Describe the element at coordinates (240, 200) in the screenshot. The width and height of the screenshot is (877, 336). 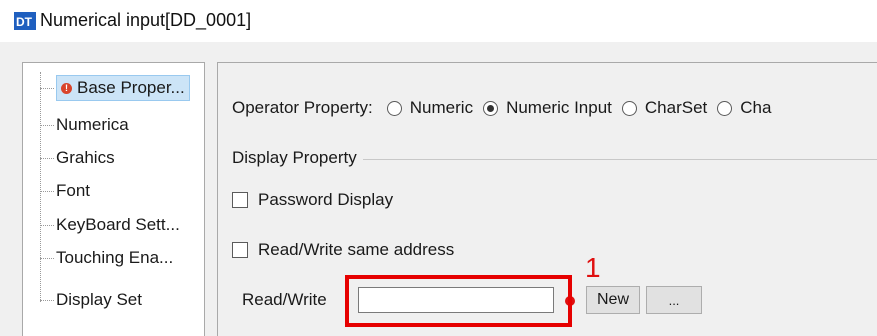
I see `password-display-checkbox` at that location.